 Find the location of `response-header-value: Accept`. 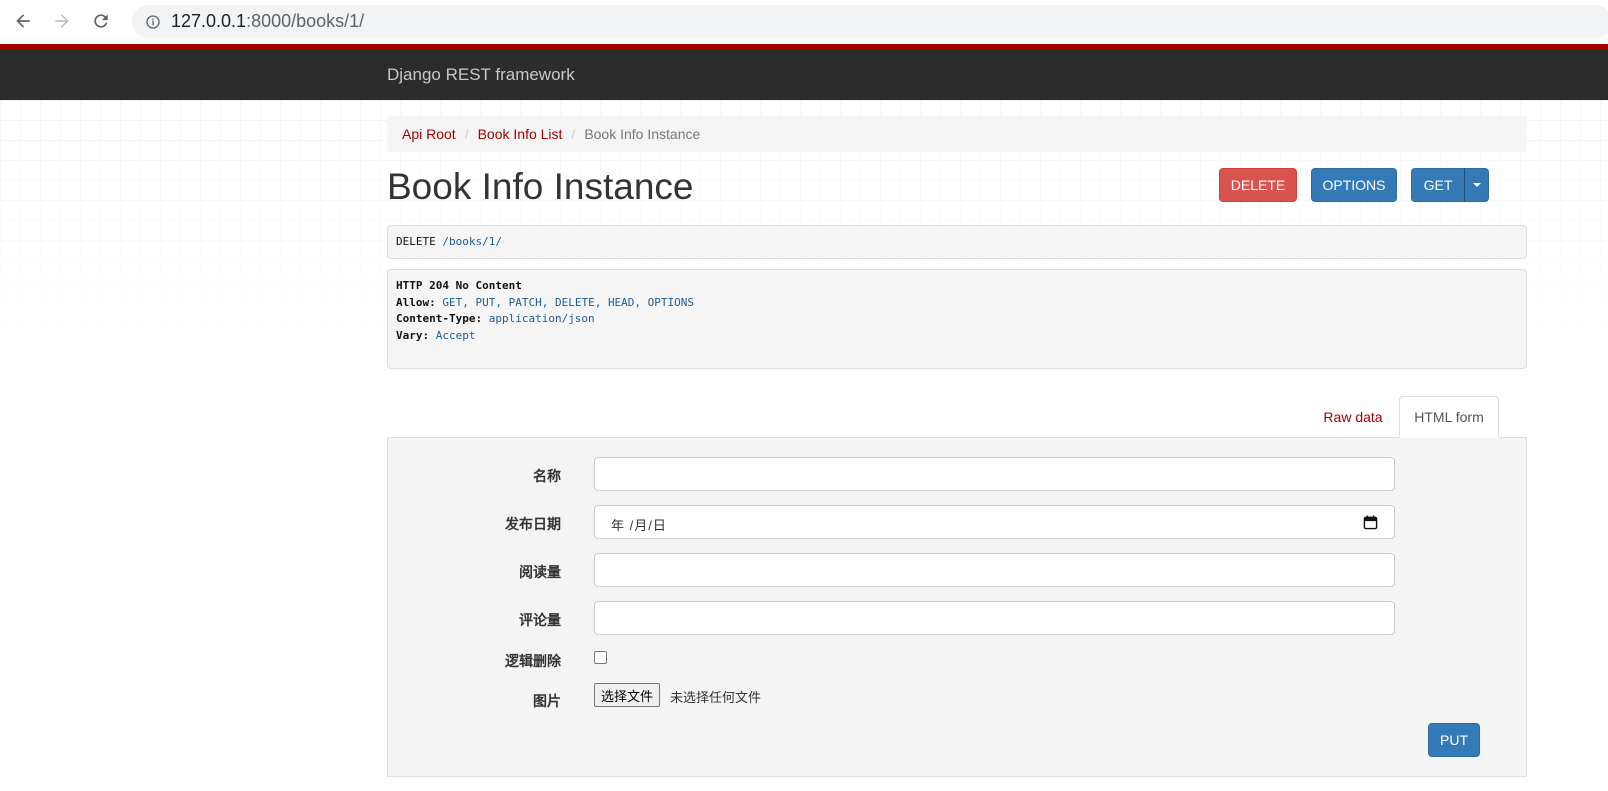

response-header-value: Accept is located at coordinates (455, 335).